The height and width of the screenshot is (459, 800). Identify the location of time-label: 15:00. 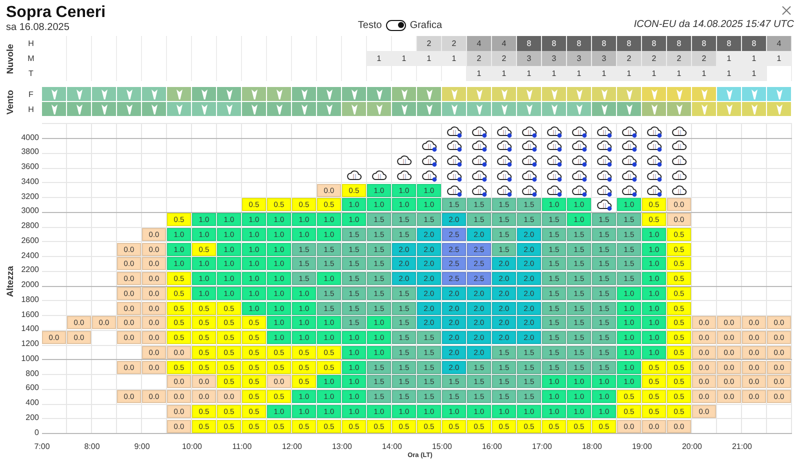
(442, 447).